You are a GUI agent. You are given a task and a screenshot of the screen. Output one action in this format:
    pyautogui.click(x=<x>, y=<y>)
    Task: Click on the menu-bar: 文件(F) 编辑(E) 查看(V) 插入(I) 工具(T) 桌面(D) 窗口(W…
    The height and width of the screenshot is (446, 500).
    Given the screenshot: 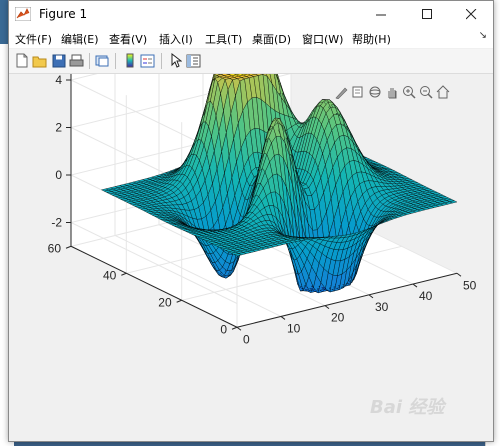 What is the action you would take?
    pyautogui.click(x=251, y=38)
    